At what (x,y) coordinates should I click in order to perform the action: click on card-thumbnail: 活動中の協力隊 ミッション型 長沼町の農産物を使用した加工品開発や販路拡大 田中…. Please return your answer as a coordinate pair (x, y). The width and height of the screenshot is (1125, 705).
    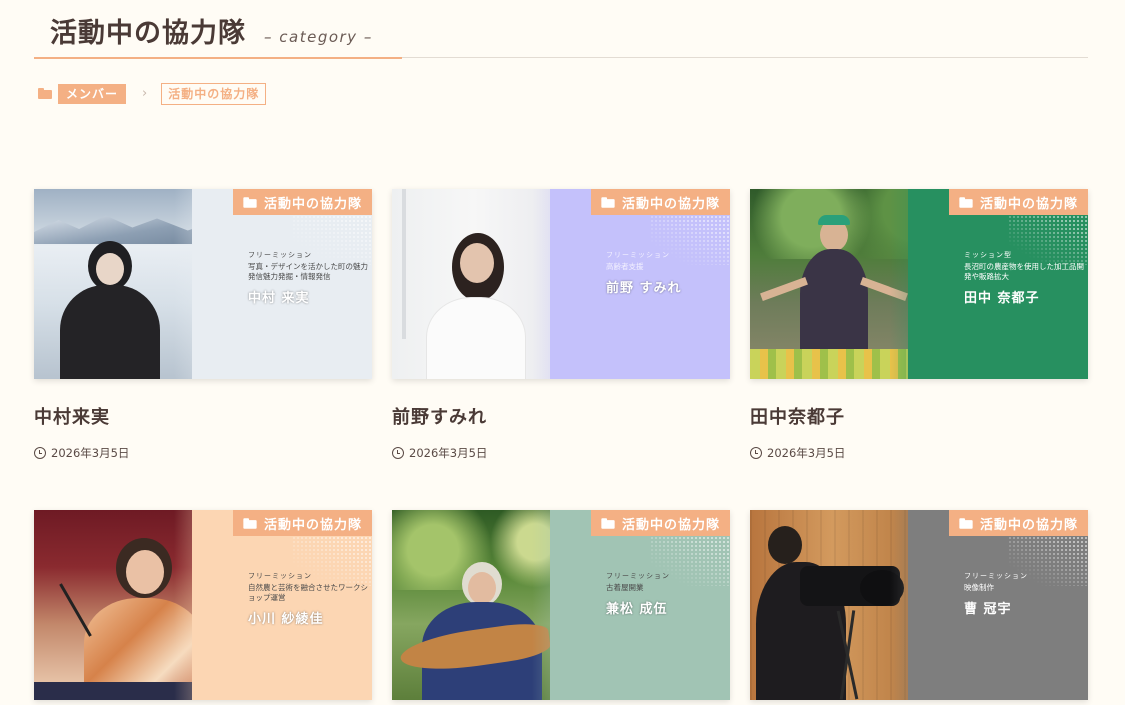
    Looking at the image, I should click on (919, 284).